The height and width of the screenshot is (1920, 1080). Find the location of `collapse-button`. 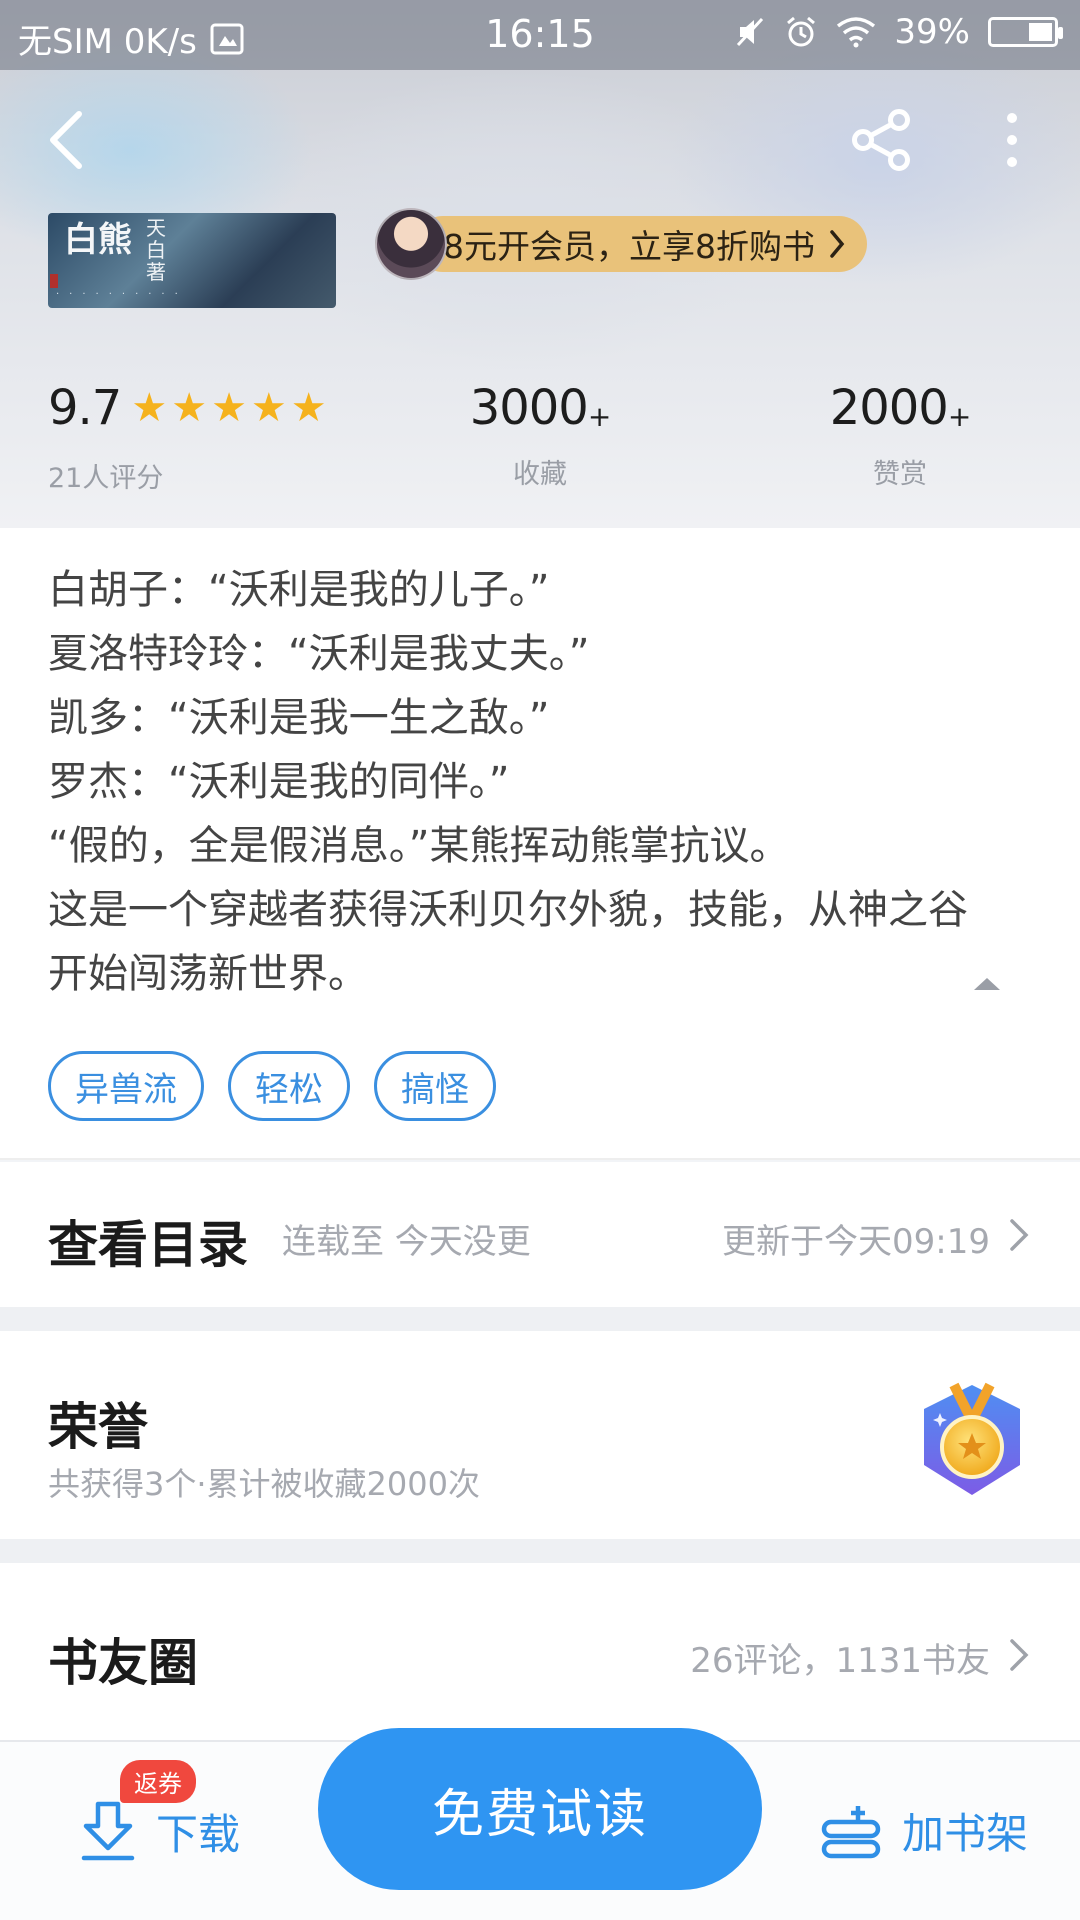

collapse-button is located at coordinates (987, 983).